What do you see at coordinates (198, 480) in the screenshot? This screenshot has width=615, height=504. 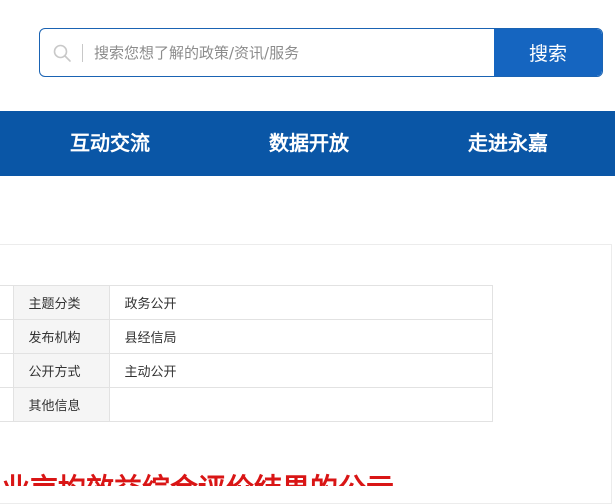 I see `document-title-text: 业亩均效益综合评价结果的公示` at bounding box center [198, 480].